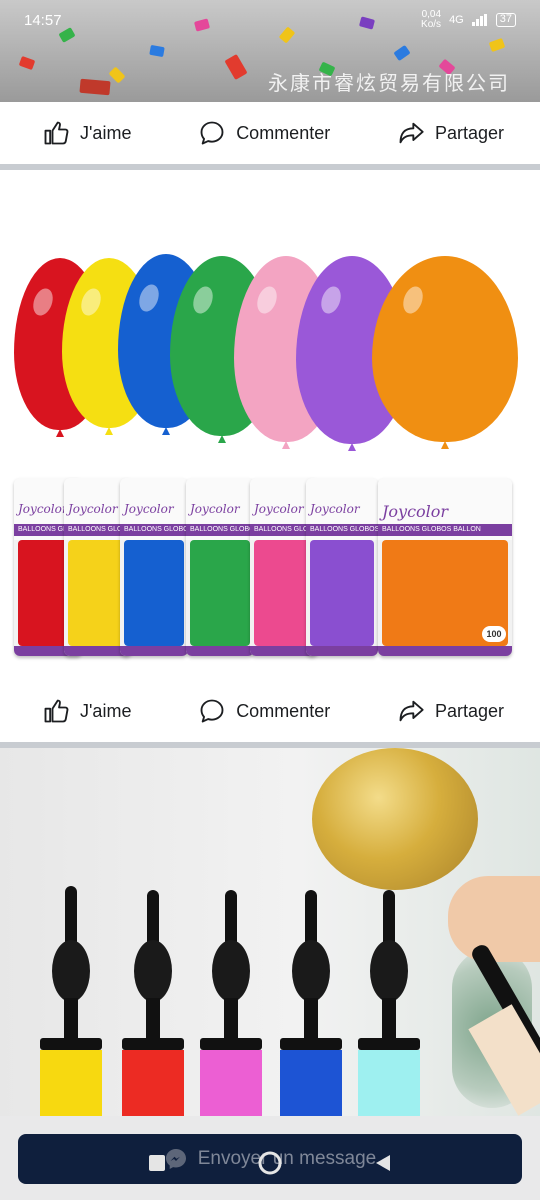 The height and width of the screenshot is (1200, 540). I want to click on balloon-pack-purple: Joycolor BALLOONS GLOBOS BALLON, so click(342, 567).